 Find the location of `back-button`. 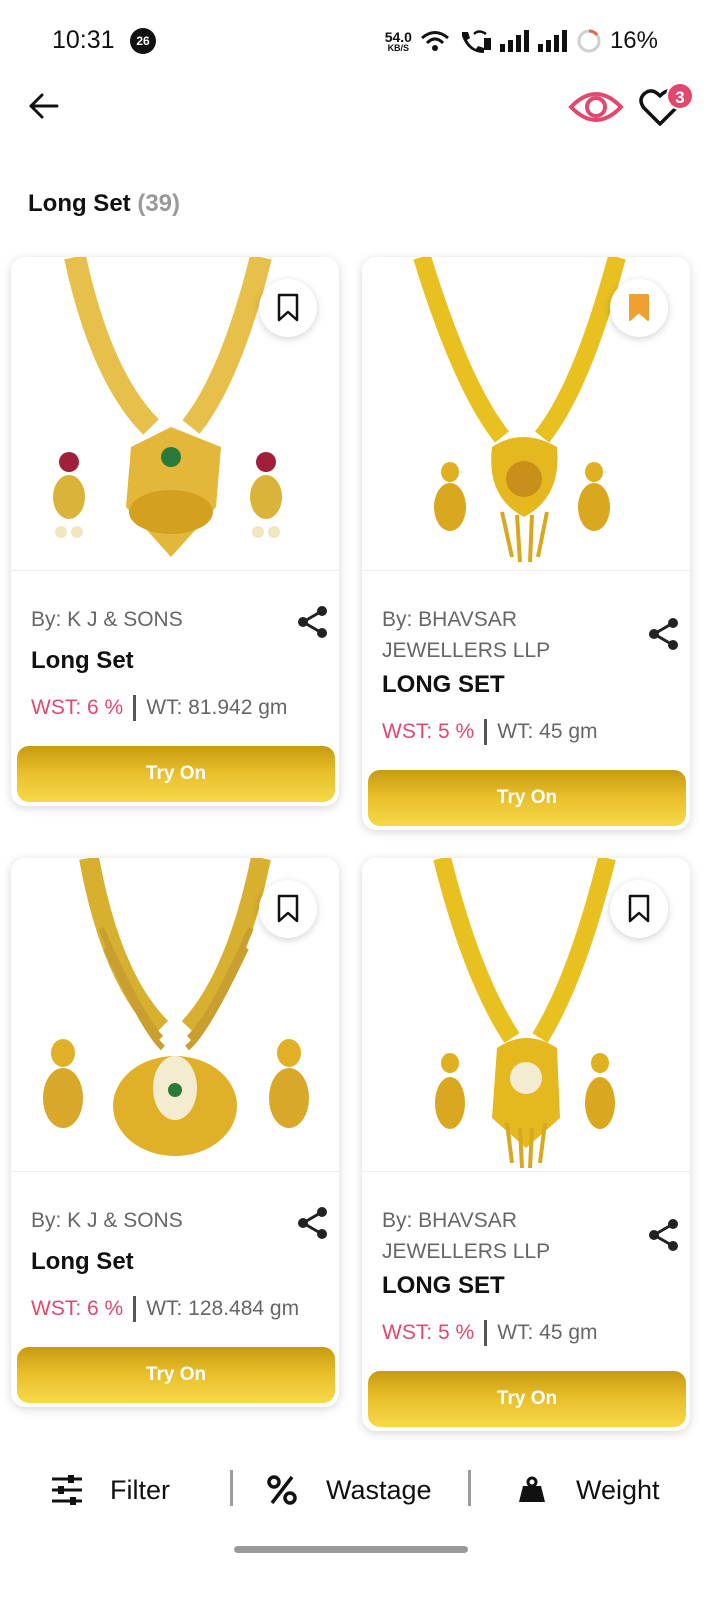

back-button is located at coordinates (44, 106).